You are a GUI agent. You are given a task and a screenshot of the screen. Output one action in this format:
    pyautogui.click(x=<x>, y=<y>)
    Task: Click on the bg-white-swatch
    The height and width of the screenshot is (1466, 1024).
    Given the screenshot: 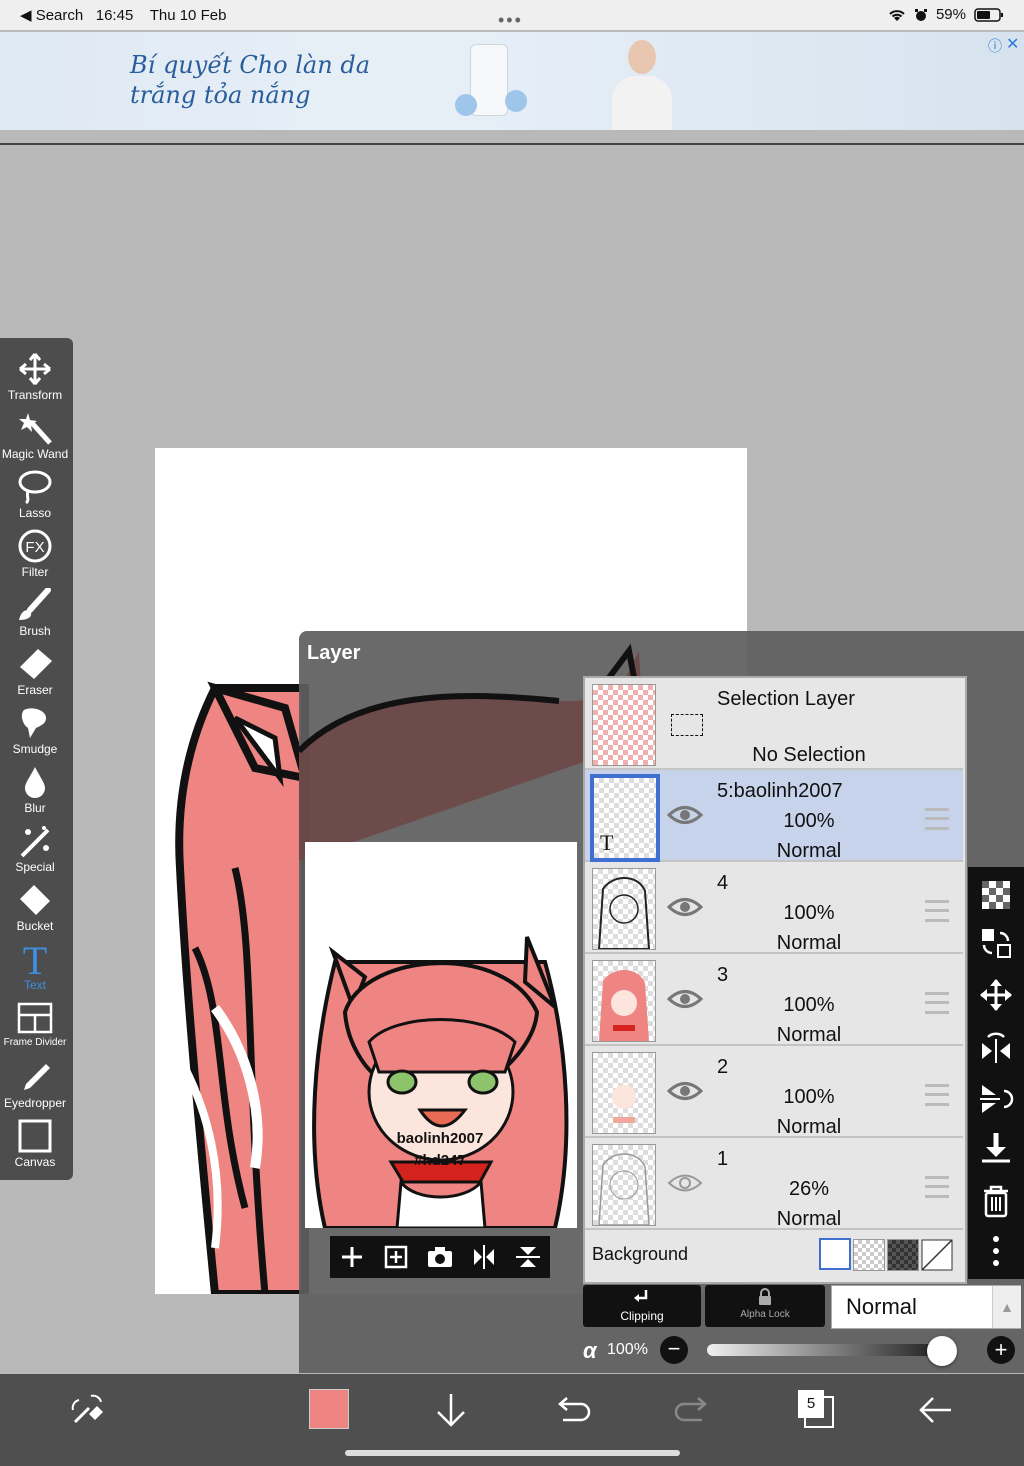 What is the action you would take?
    pyautogui.click(x=835, y=1254)
    